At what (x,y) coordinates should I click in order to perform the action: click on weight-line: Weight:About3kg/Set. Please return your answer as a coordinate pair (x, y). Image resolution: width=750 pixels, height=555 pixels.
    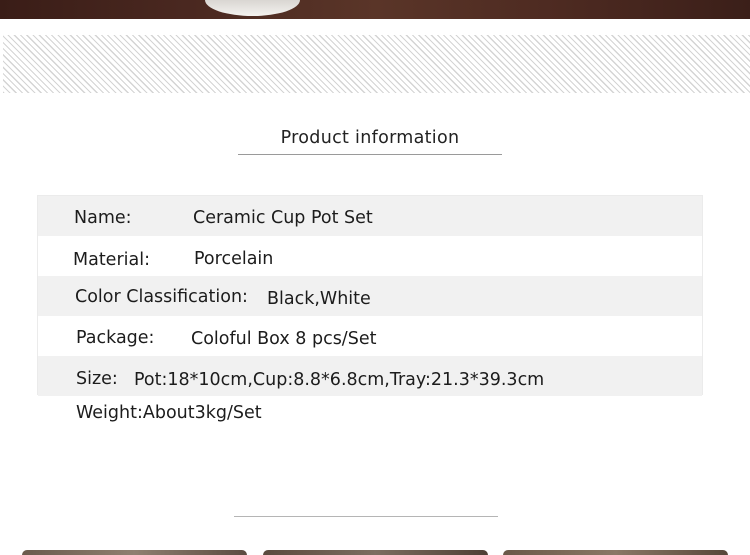
    Looking at the image, I should click on (169, 413).